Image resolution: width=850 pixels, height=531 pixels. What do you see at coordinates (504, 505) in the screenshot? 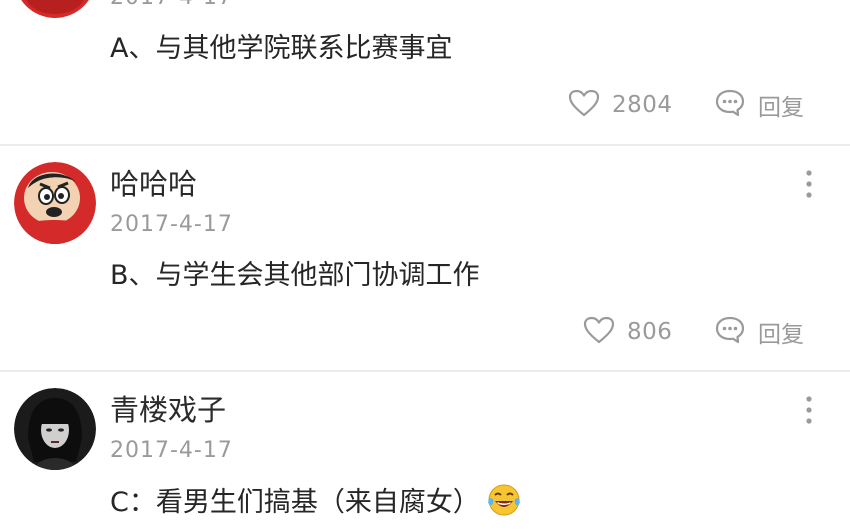
I see `laughing-tears-emoji-icon` at bounding box center [504, 505].